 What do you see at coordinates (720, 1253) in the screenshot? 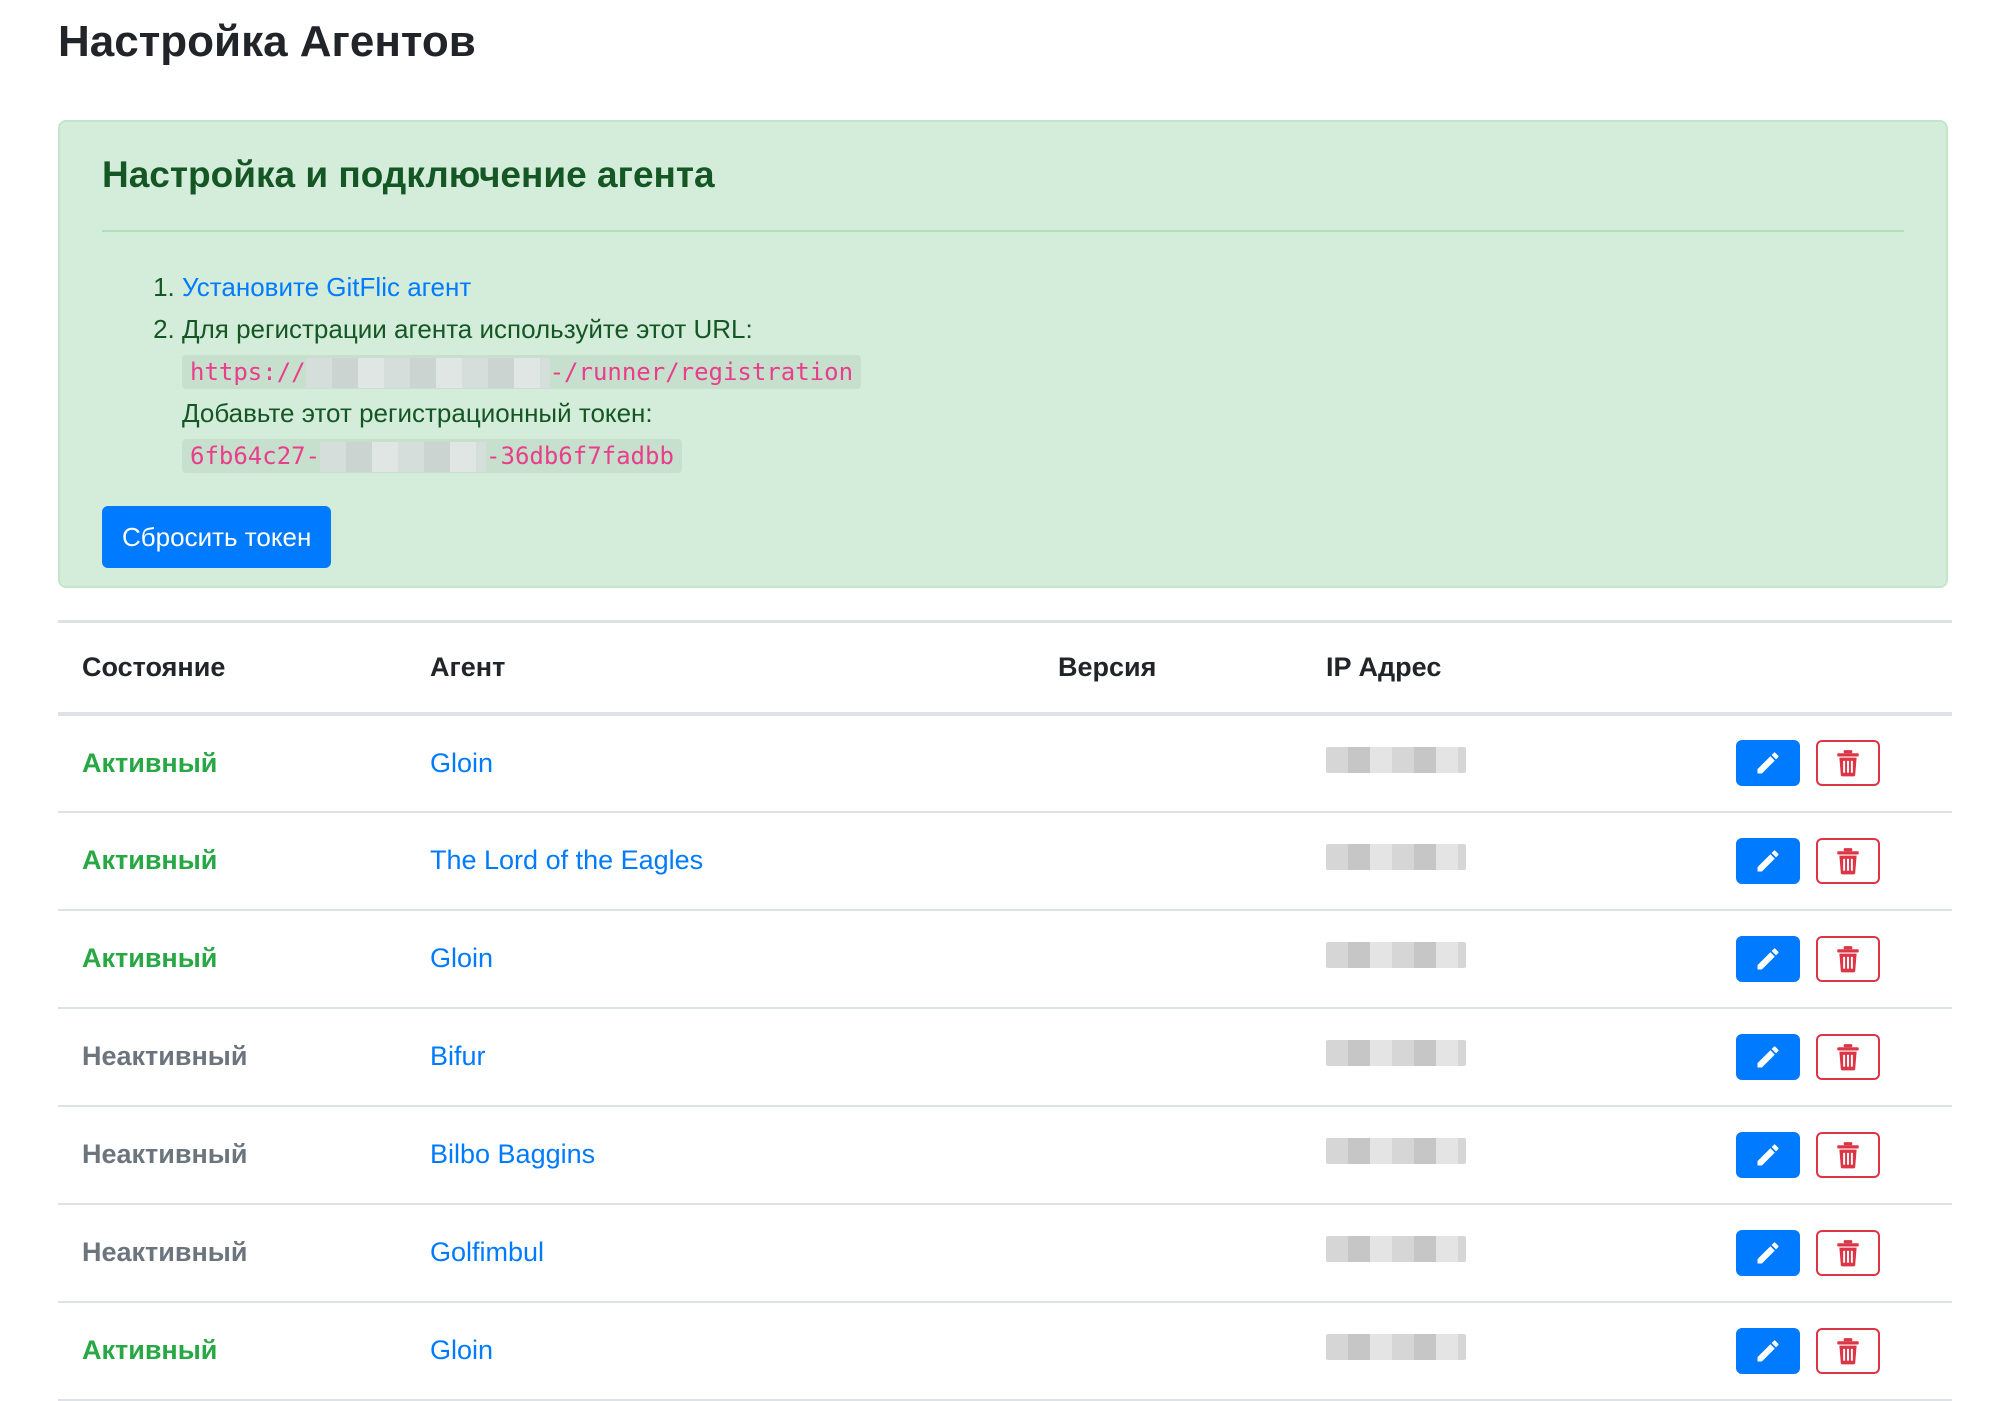
I see `agent-name-cell: Golfimbul` at bounding box center [720, 1253].